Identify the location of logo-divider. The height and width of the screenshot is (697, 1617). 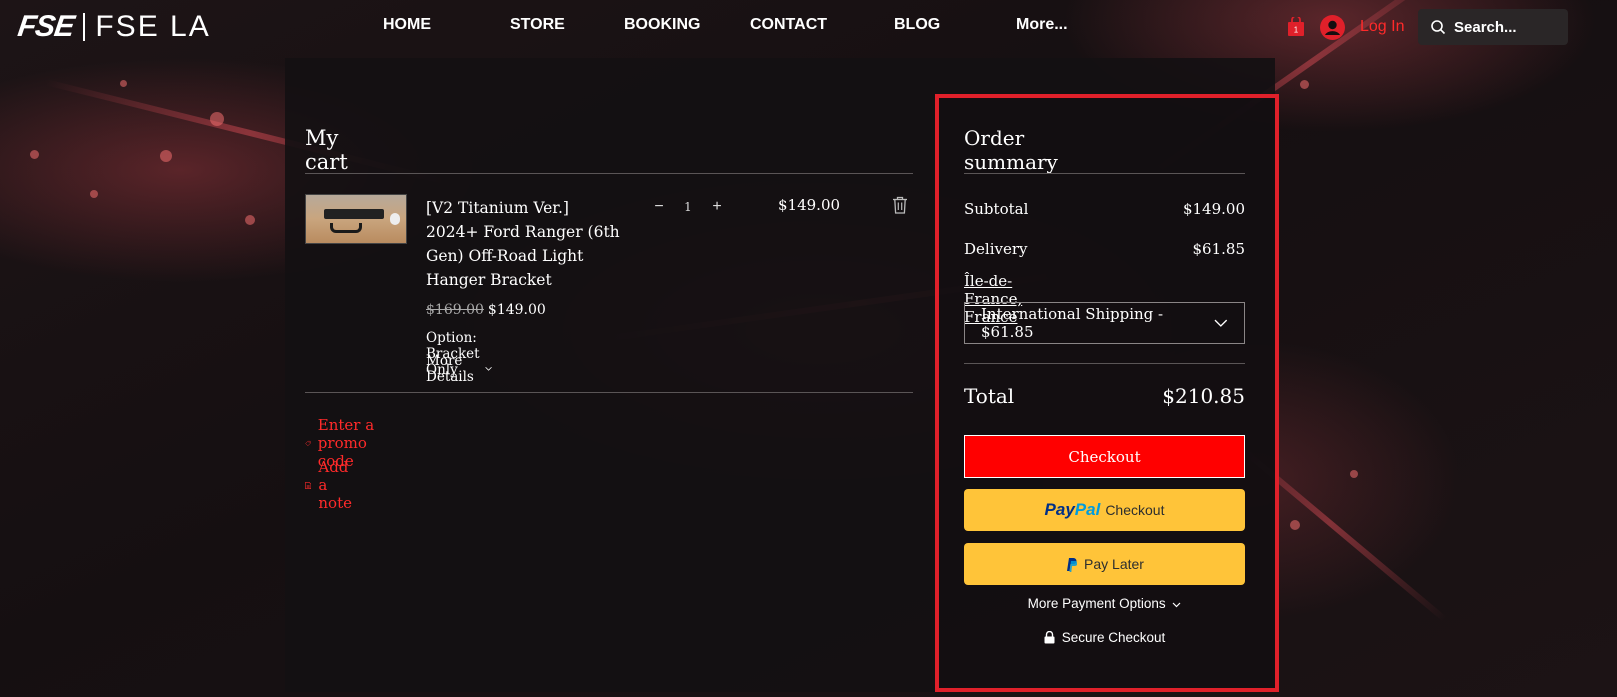
(84, 27).